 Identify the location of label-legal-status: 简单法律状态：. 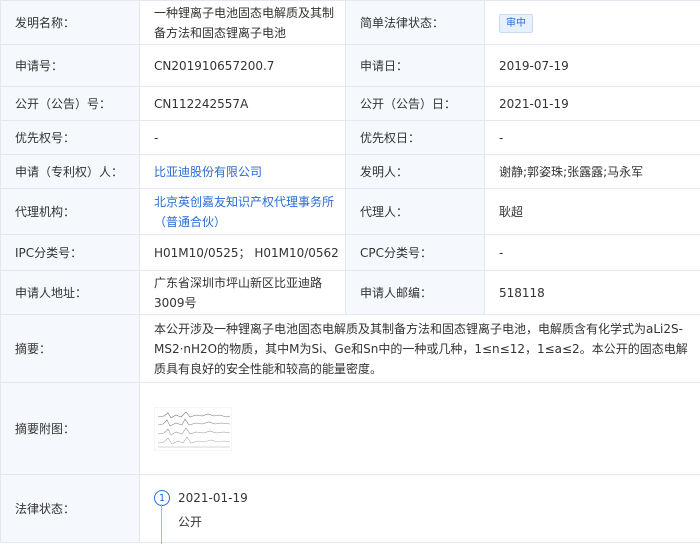
(415, 23).